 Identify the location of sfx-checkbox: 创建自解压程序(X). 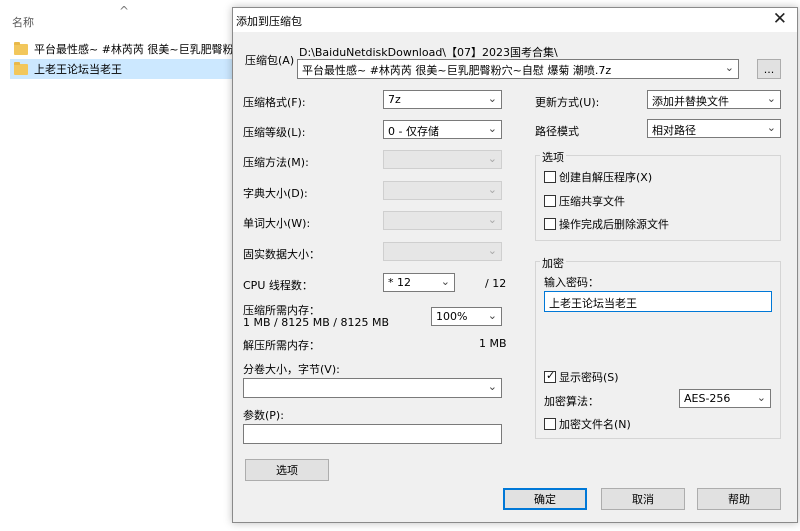
(598, 177).